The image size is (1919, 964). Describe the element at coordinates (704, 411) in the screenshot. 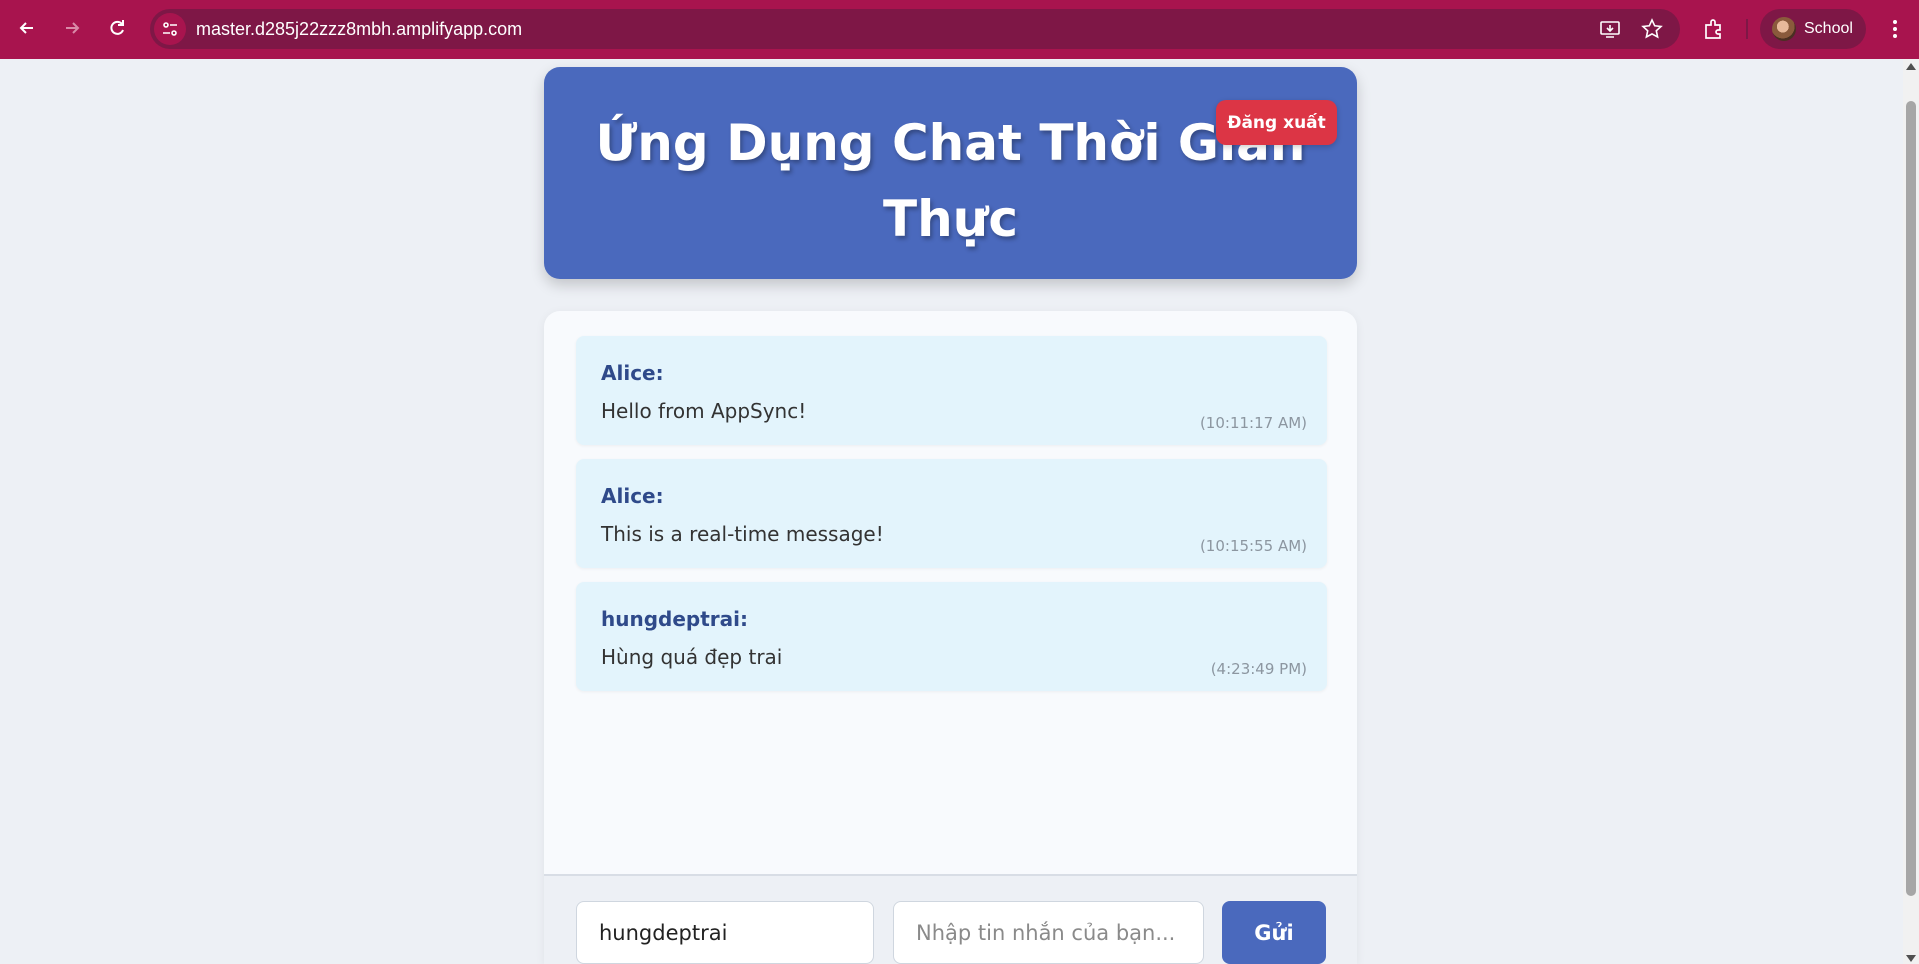

I see `message-text: Hello from AppSync!` at that location.